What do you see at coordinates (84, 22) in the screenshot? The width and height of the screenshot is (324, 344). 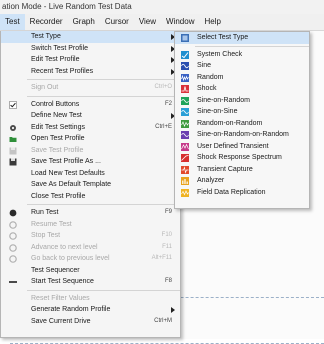 I see `menu-graph: Graph` at bounding box center [84, 22].